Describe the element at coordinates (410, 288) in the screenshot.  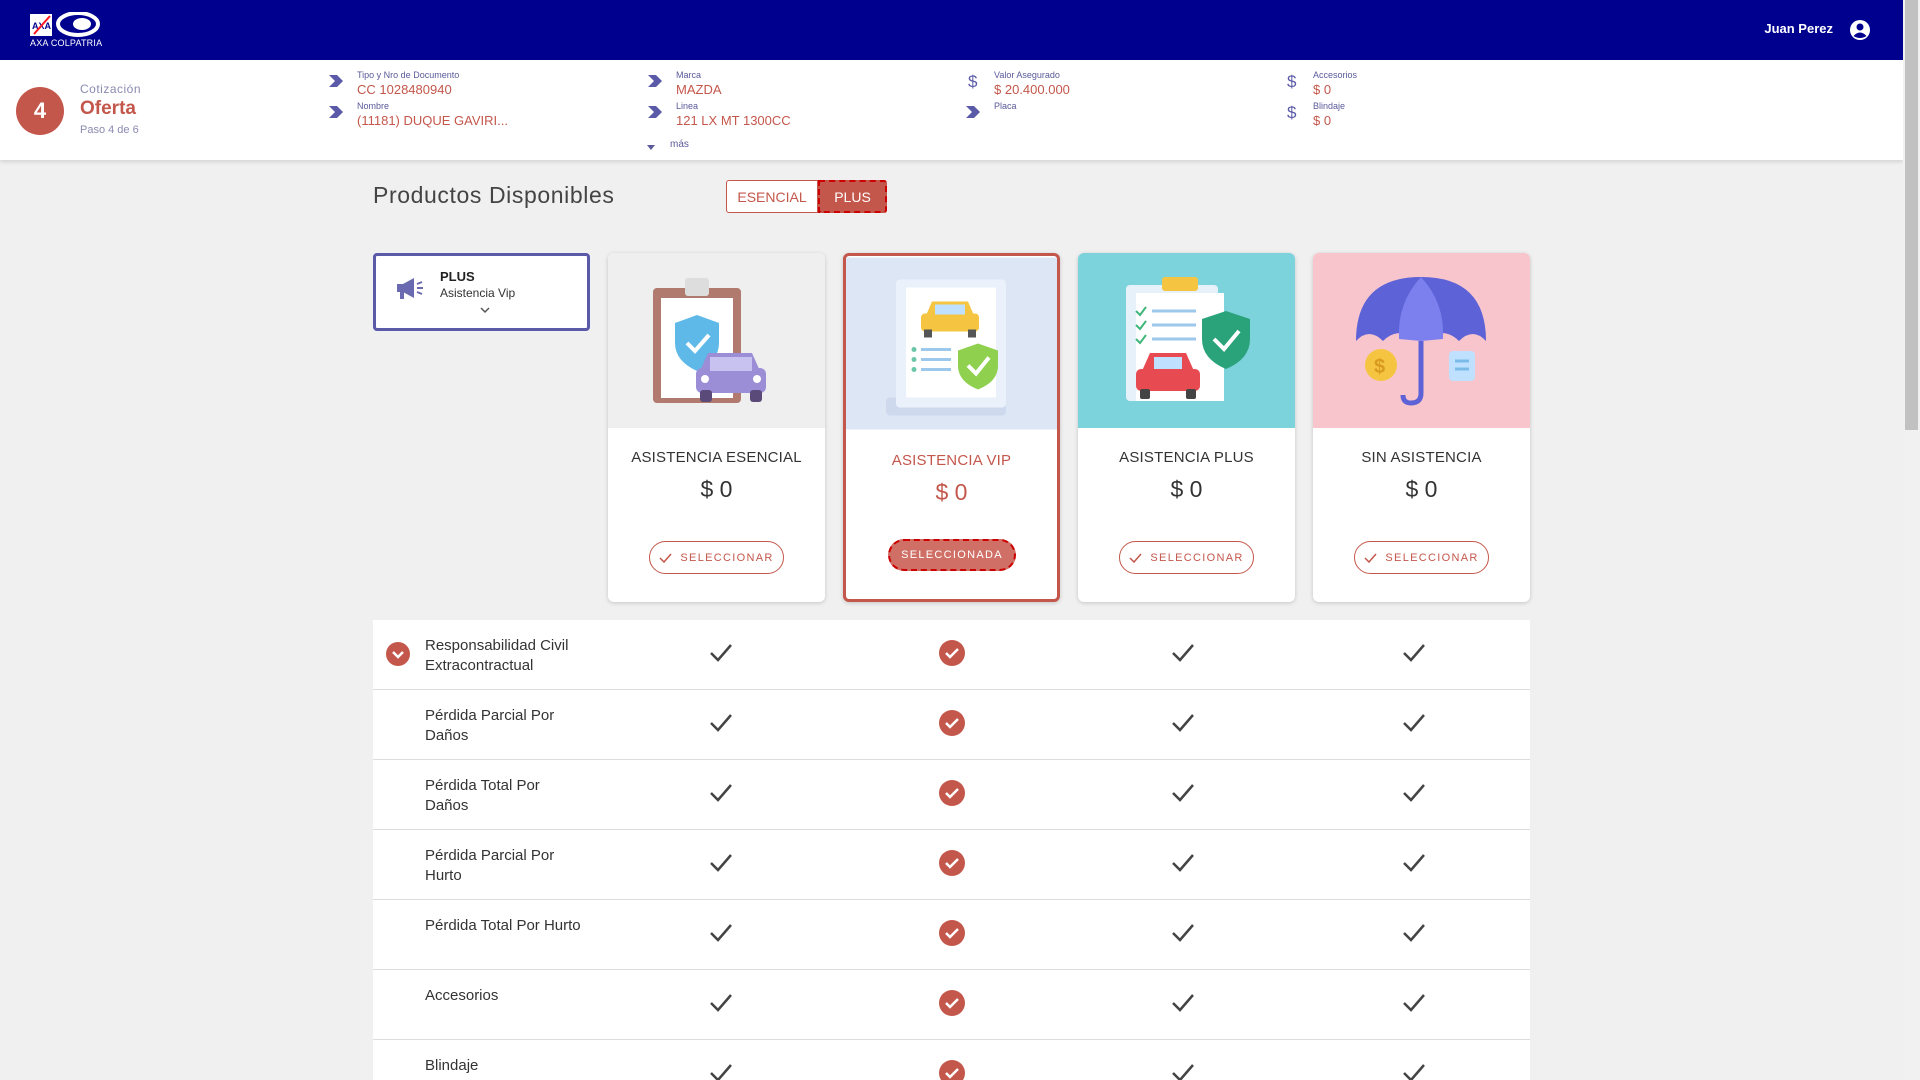
I see `megaphone-icon` at that location.